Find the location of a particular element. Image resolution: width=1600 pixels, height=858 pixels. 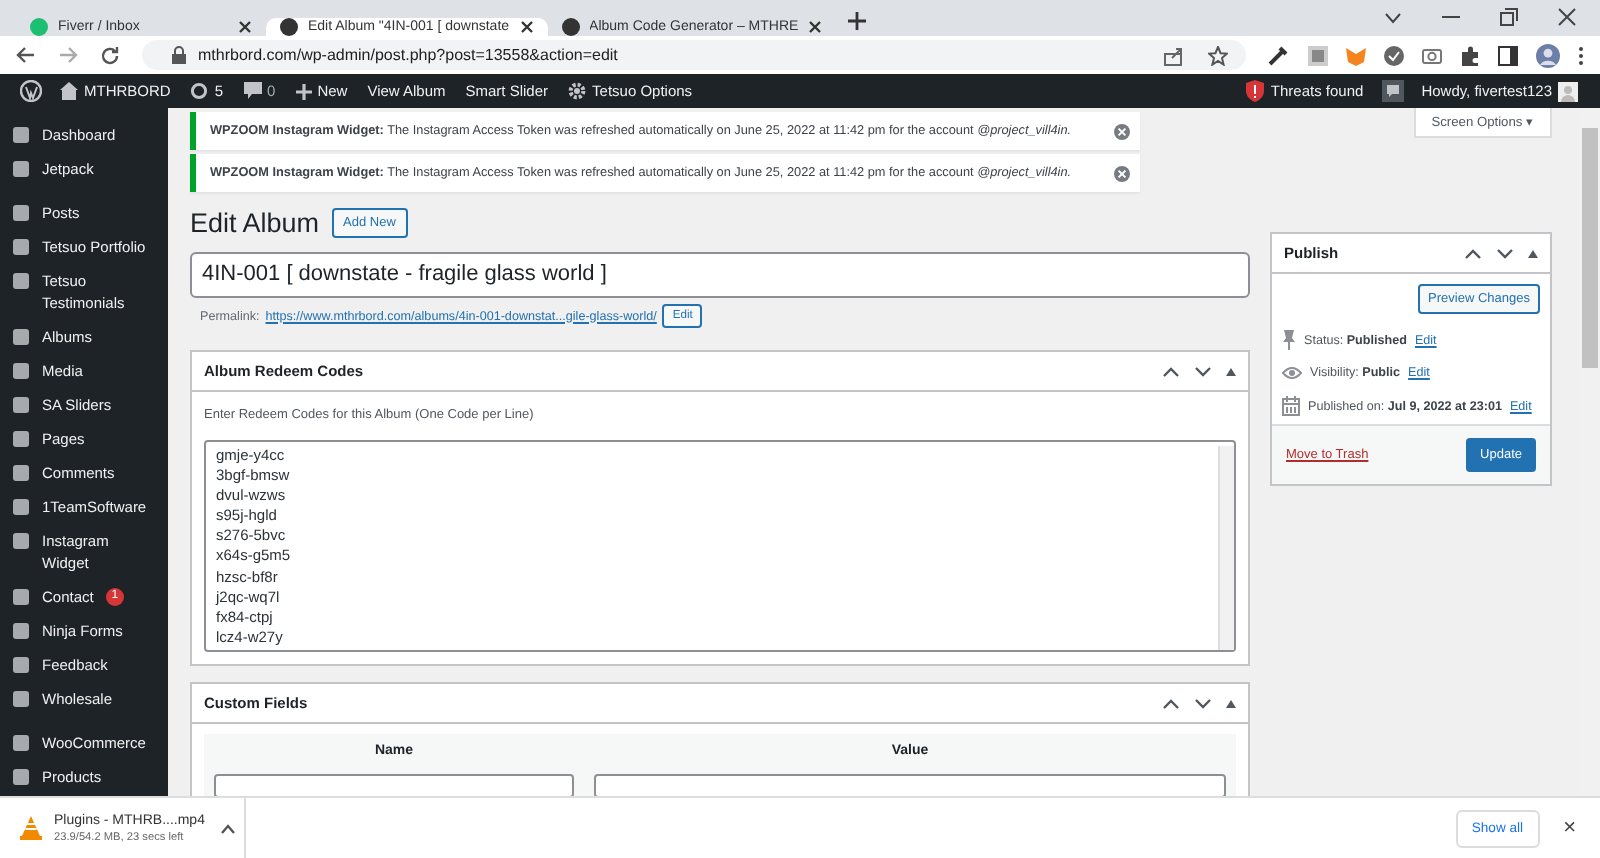

gear-icon is located at coordinates (577, 91).